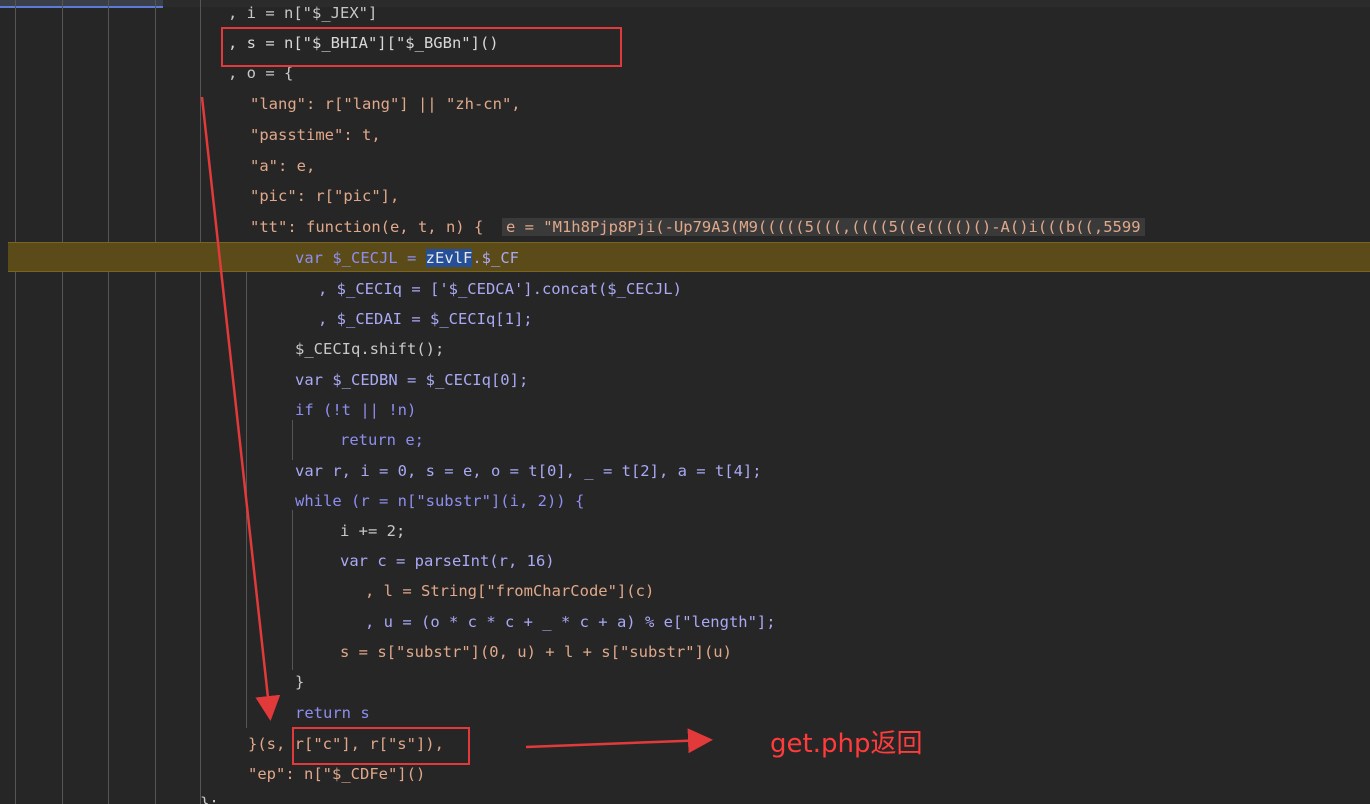 The image size is (1370, 804). I want to click on arrow-right, so click(619, 741).